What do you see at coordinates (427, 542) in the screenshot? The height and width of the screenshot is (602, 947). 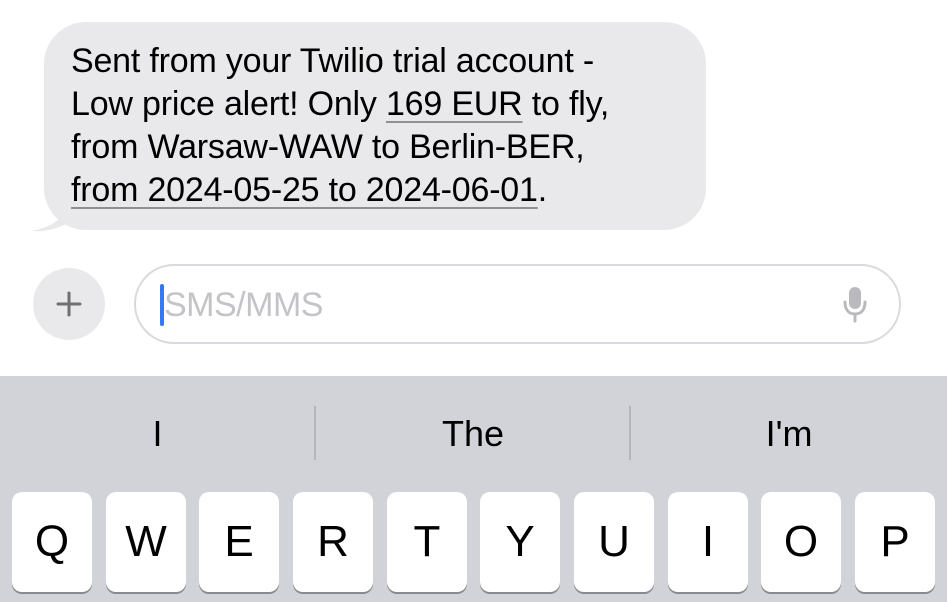 I see `key-t: T` at bounding box center [427, 542].